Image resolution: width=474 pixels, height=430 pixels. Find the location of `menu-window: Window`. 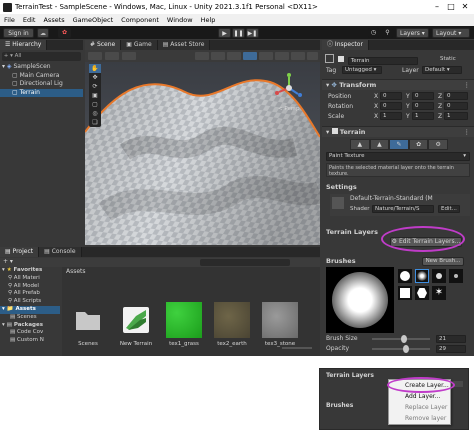

menu-window: Window is located at coordinates (180, 20).